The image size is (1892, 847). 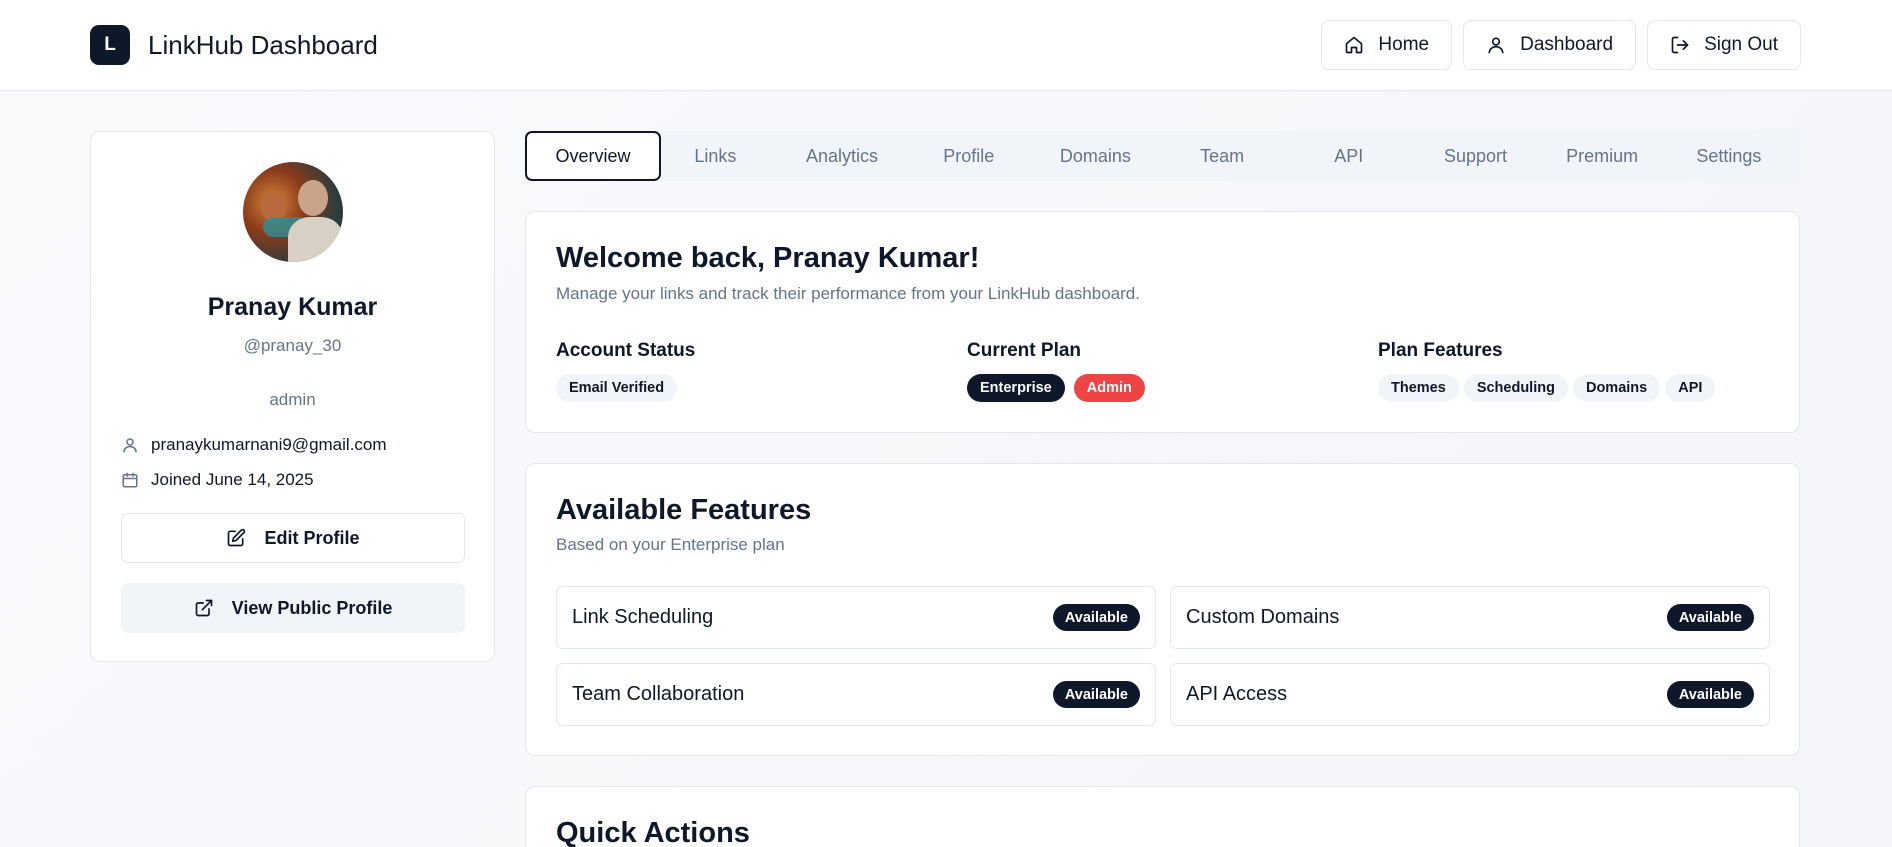 I want to click on feature-label: Link Scheduling, so click(x=643, y=617).